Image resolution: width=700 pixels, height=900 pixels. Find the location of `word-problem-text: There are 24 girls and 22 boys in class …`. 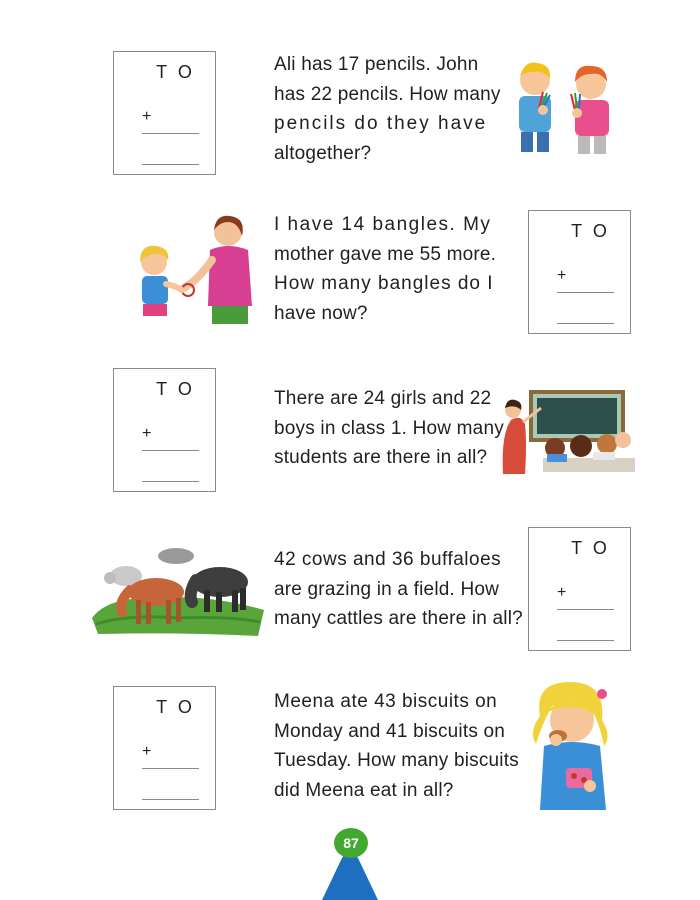

word-problem-text: There are 24 girls and 22 boys in class … is located at coordinates (389, 428).